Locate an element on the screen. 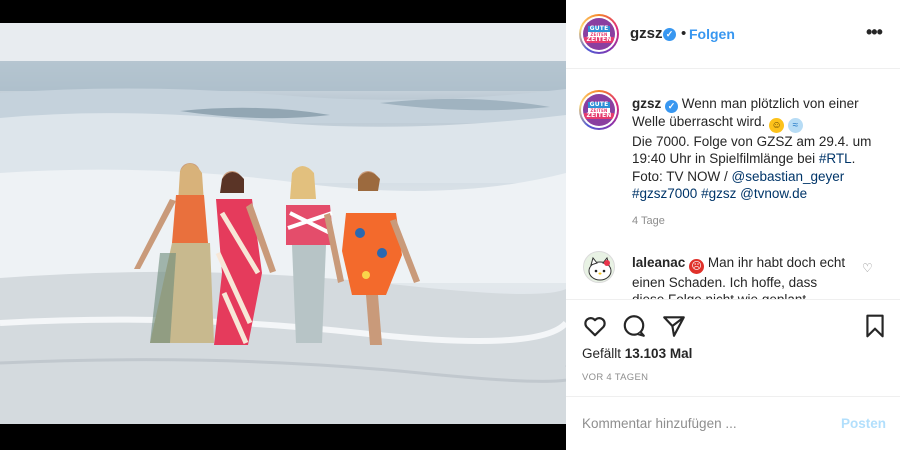 The width and height of the screenshot is (900, 450). profile-avatar: GUTE ZEITEN ZEITEN is located at coordinates (599, 34).